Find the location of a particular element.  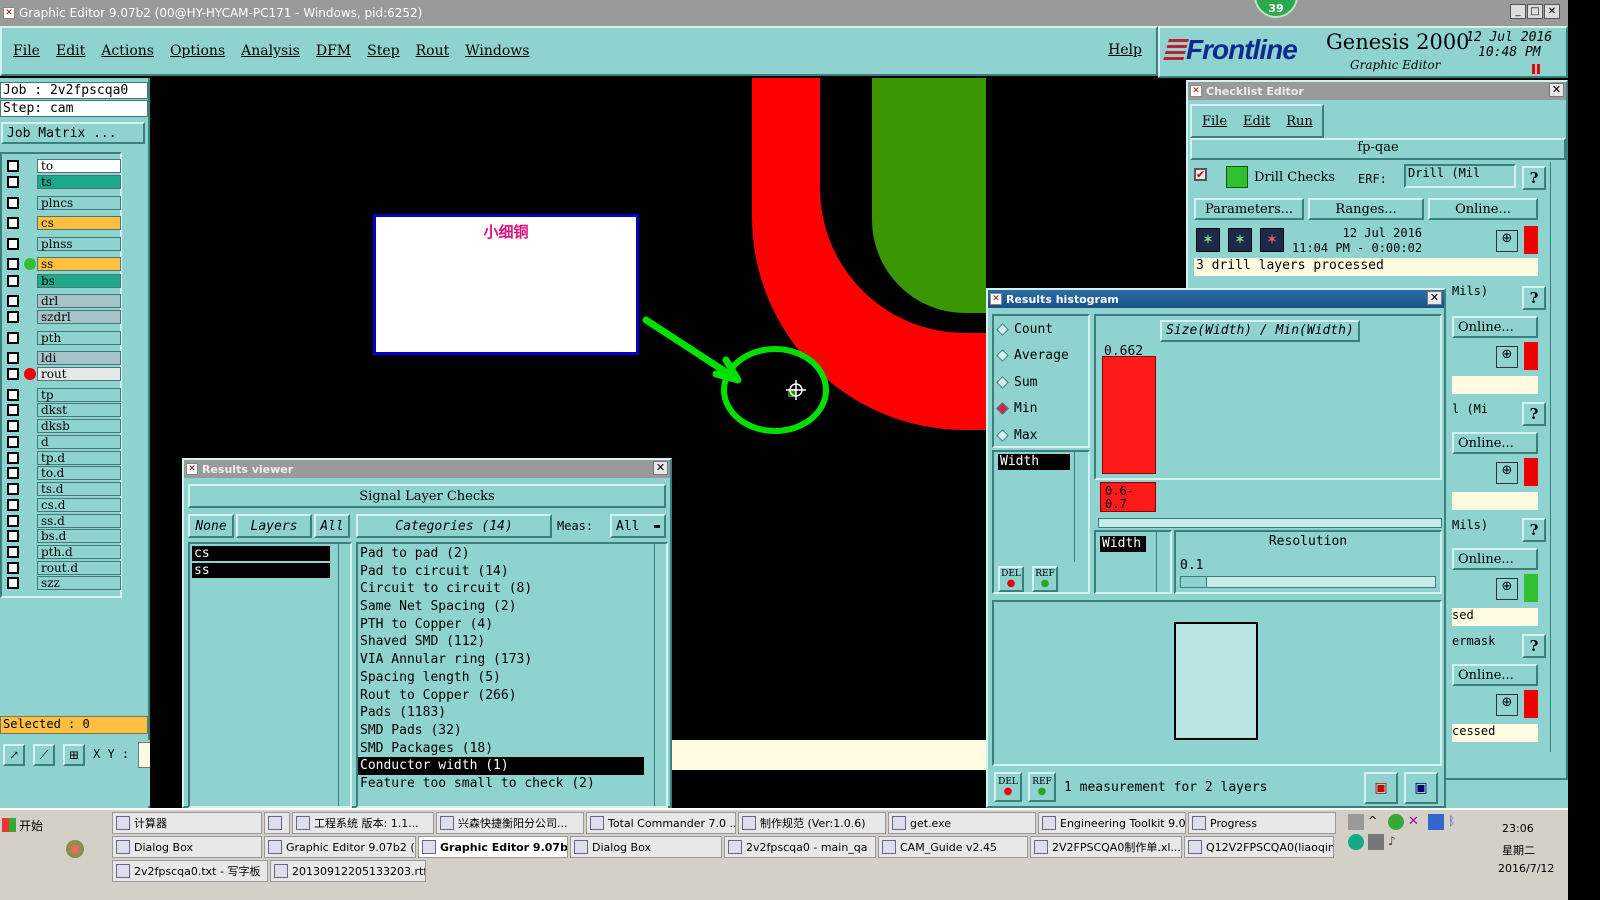

layer-row-rout.d: rout.d is located at coordinates (63, 567).